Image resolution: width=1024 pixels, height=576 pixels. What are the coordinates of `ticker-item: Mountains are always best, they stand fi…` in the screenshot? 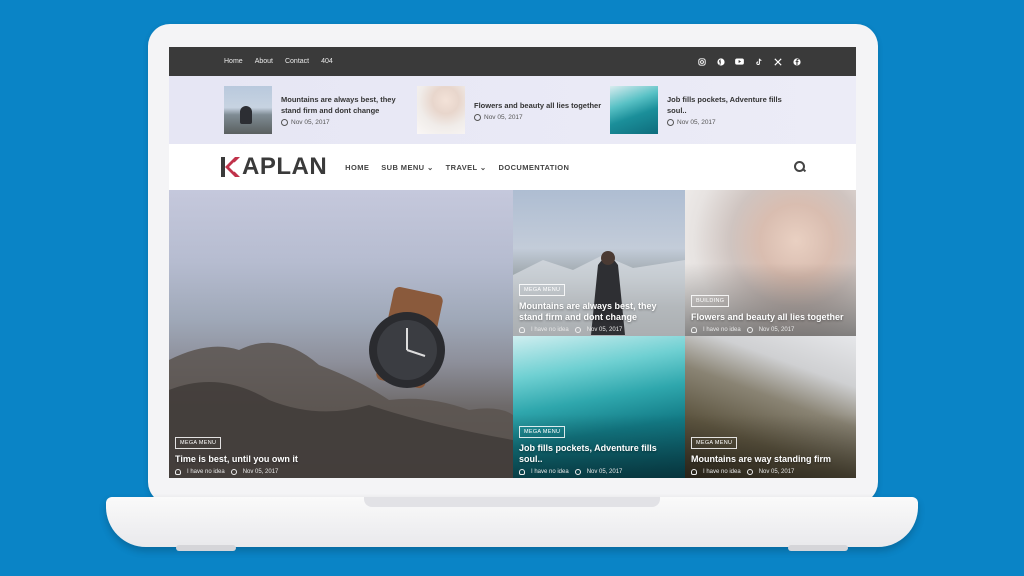 It's located at (320, 110).